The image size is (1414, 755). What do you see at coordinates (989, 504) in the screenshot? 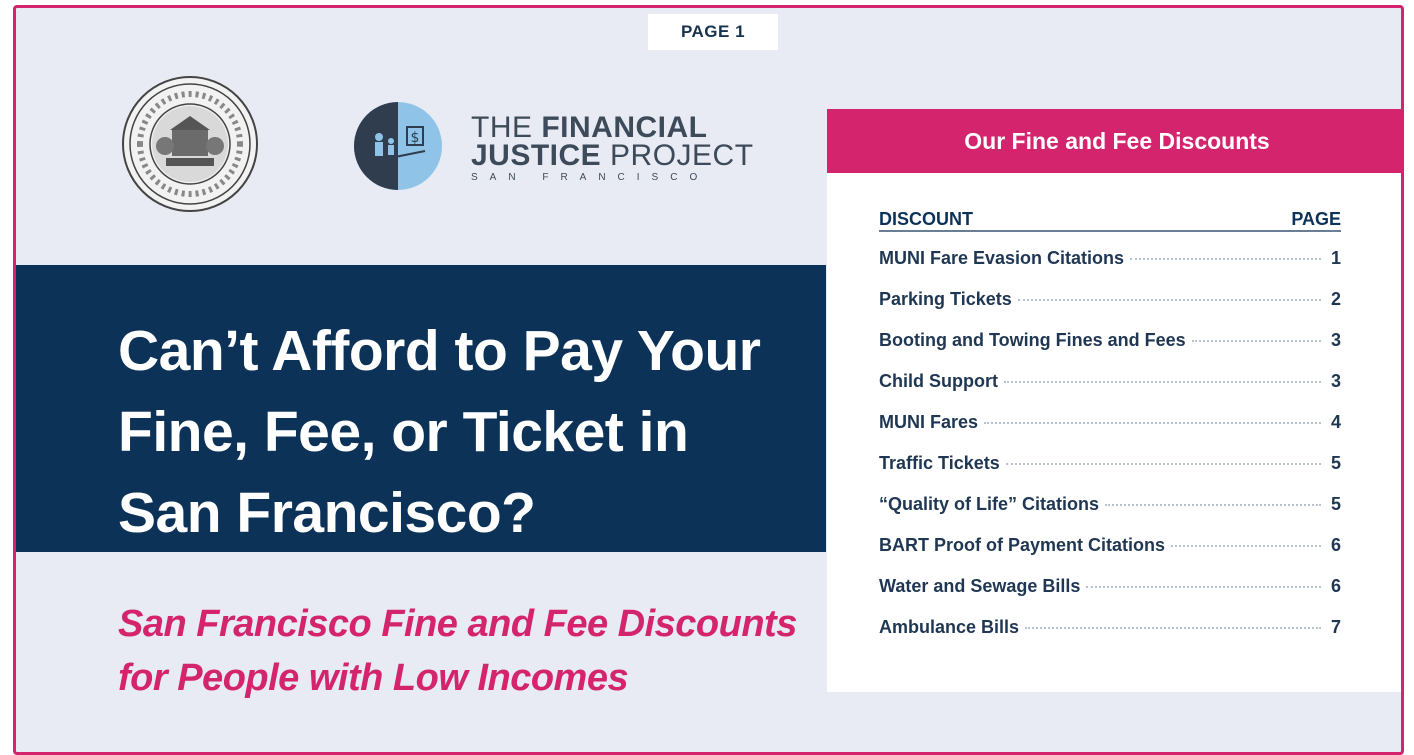
I see `toc-item-label: “Quality of Life” Citations` at bounding box center [989, 504].